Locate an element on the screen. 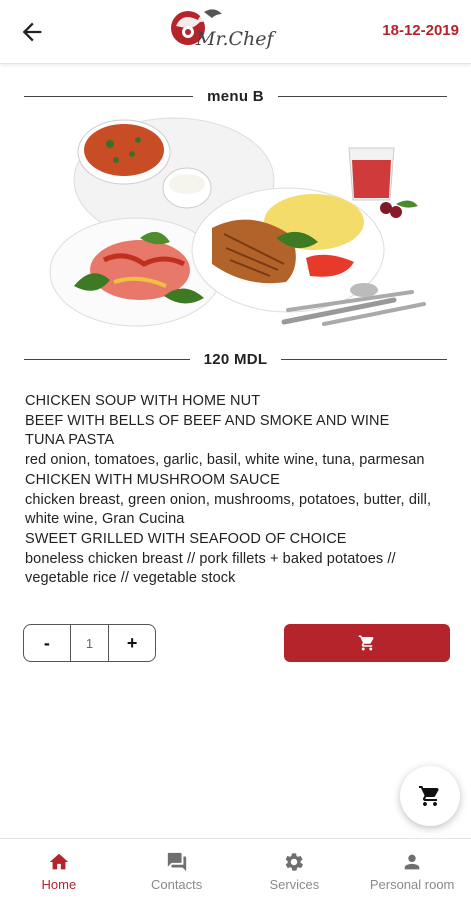  nav-item-personal-room: Personal room is located at coordinates (412, 869).